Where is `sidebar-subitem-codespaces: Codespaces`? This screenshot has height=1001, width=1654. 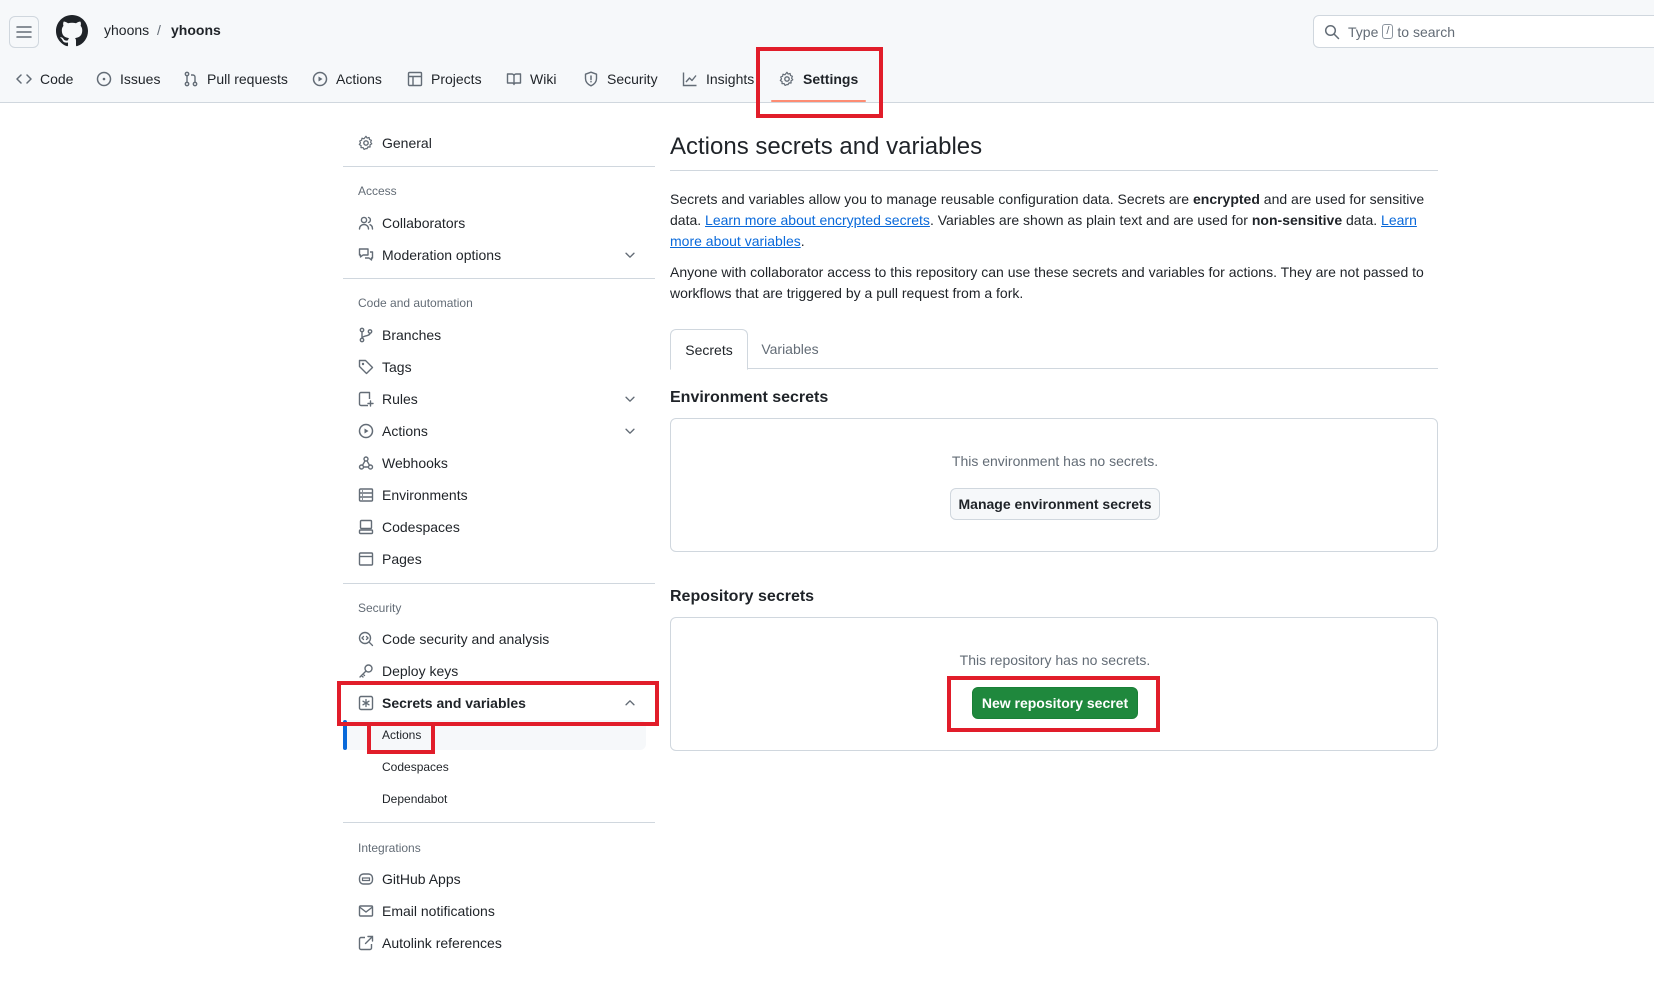 sidebar-subitem-codespaces: Codespaces is located at coordinates (494, 767).